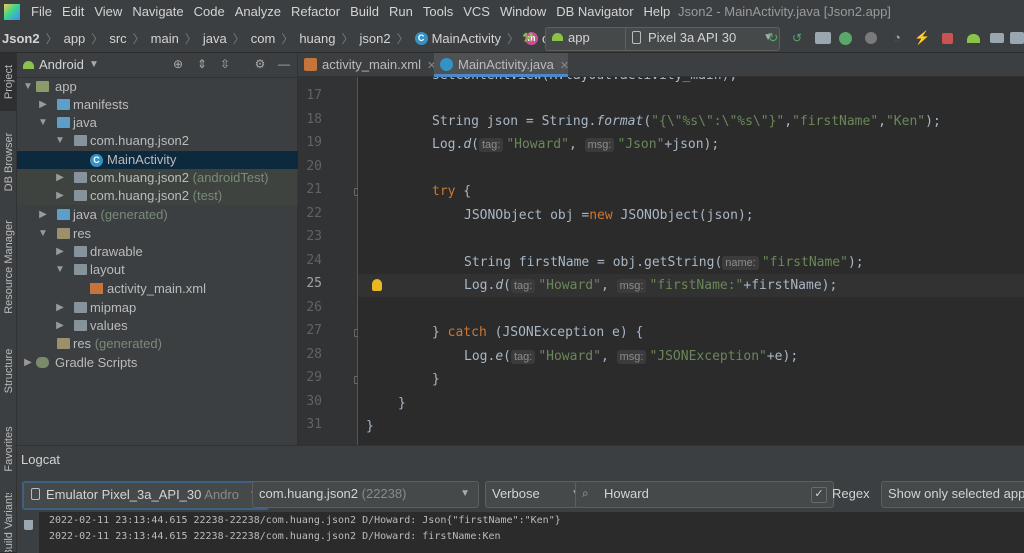  I want to click on param-hint: tag:, so click(523, 357).